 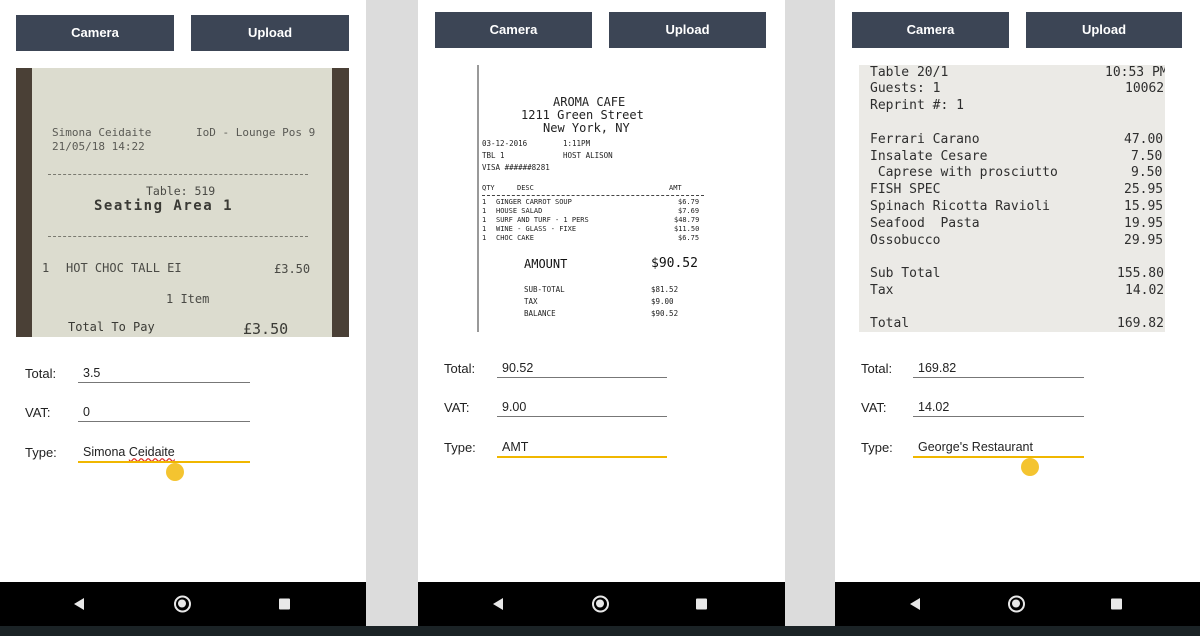 What do you see at coordinates (111, 327) in the screenshot?
I see `receipt-total-label: Total To Pay` at bounding box center [111, 327].